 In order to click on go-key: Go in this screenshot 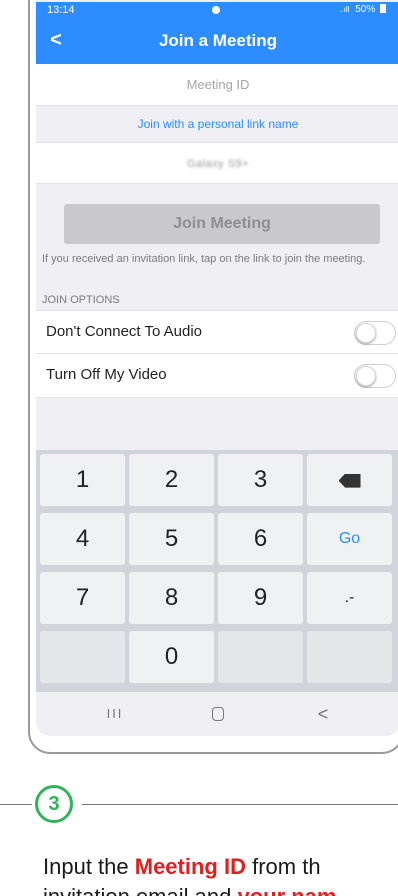, I will do `click(349, 539)`.